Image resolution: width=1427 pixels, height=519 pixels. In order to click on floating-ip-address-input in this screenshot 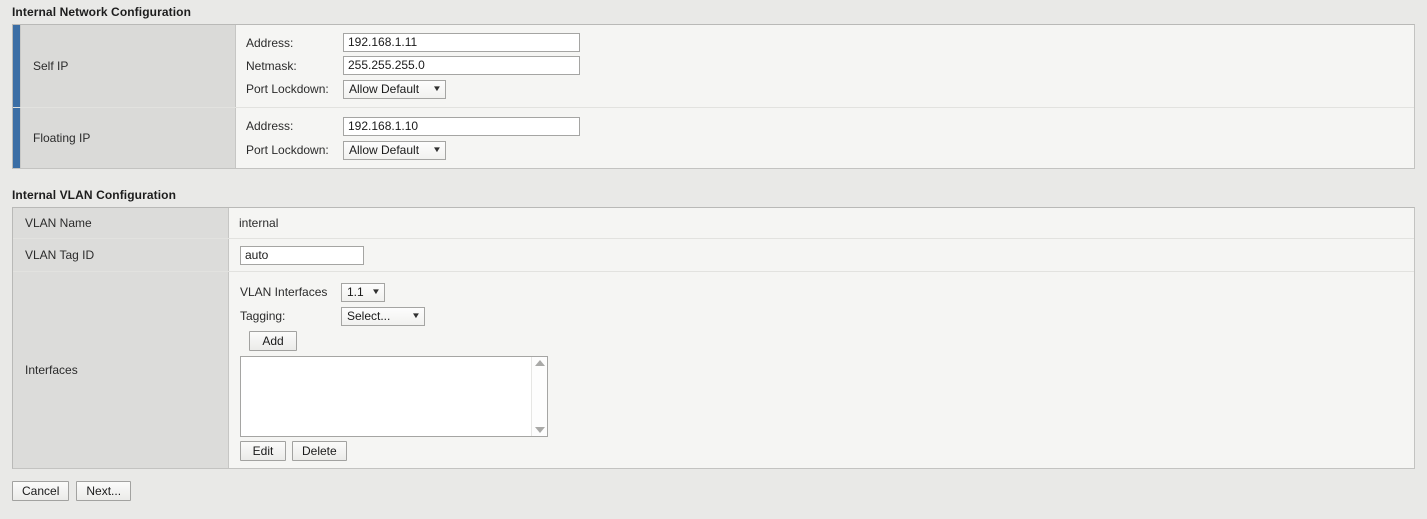, I will do `click(461, 126)`.